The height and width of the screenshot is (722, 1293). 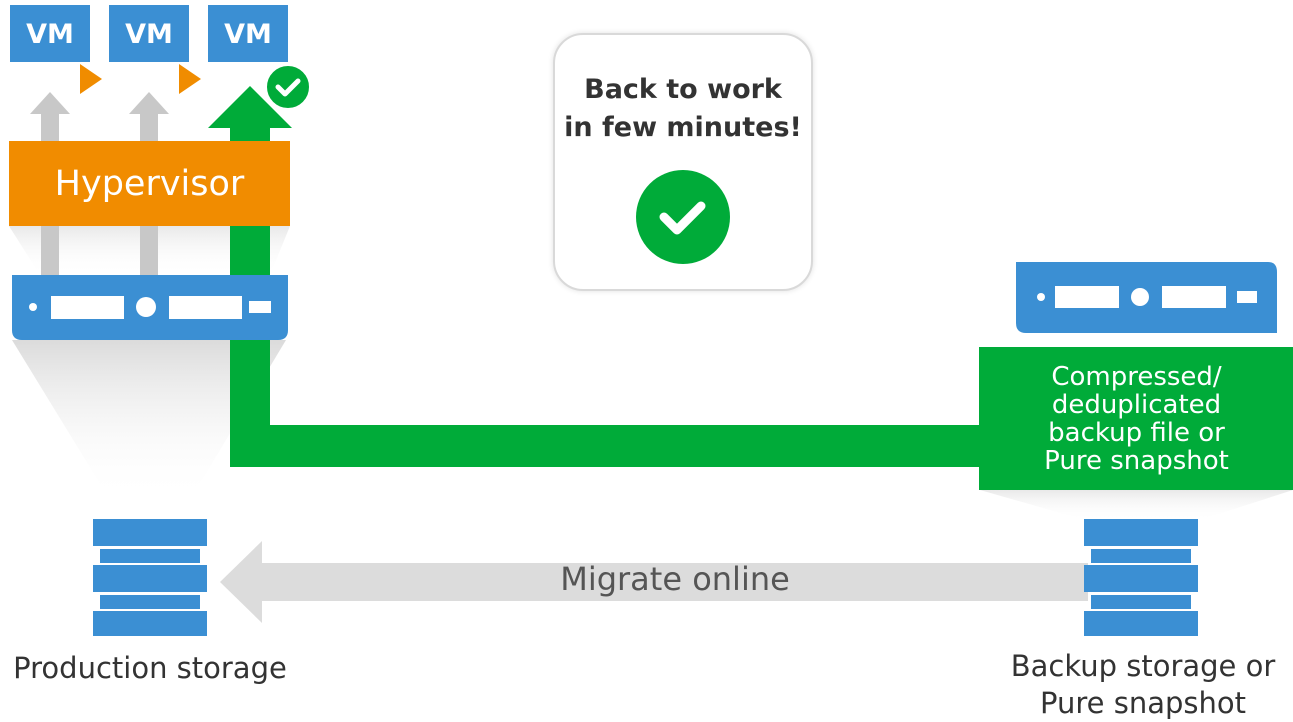 What do you see at coordinates (150, 668) in the screenshot?
I see `production-storage-label: Production storage` at bounding box center [150, 668].